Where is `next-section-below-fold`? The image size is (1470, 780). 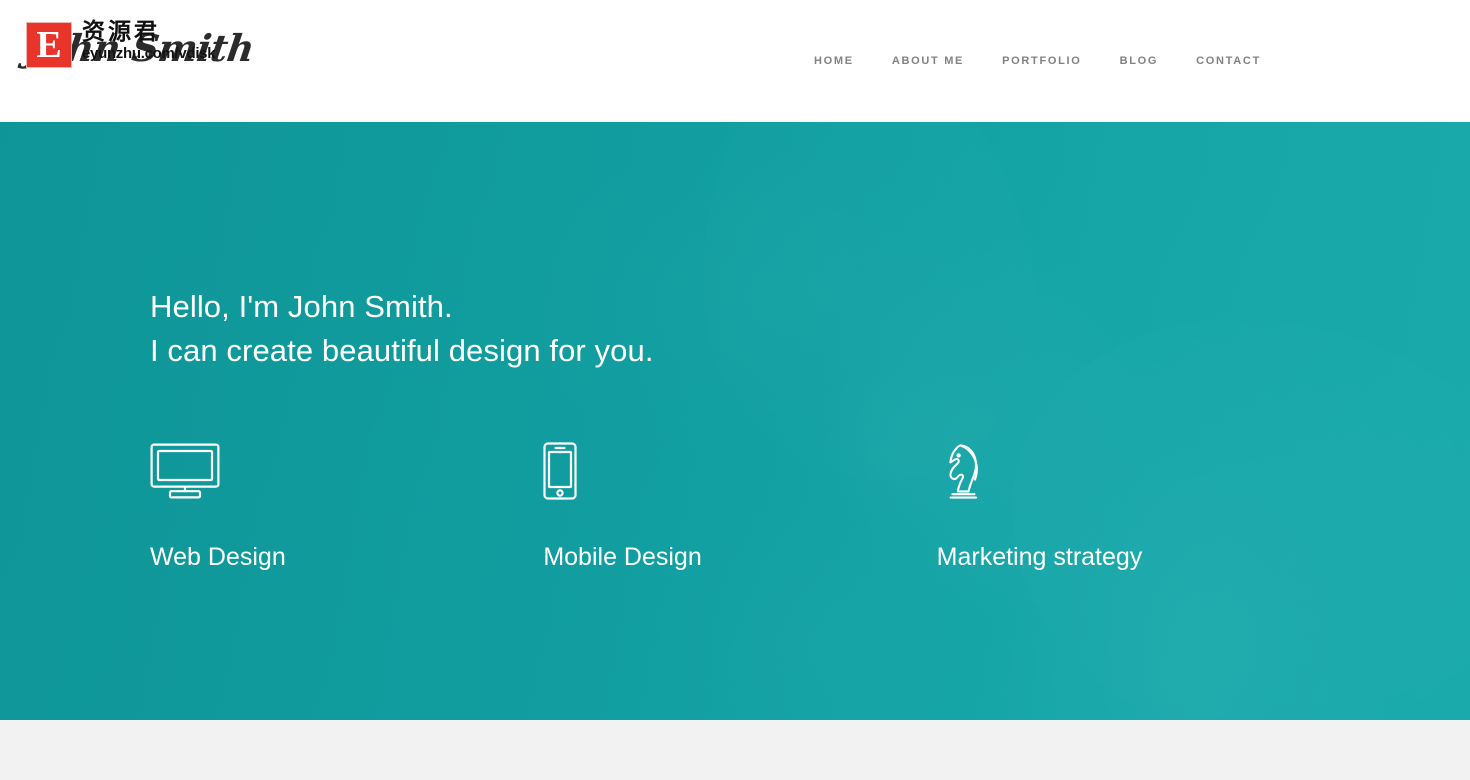
next-section-below-fold is located at coordinates (735, 750).